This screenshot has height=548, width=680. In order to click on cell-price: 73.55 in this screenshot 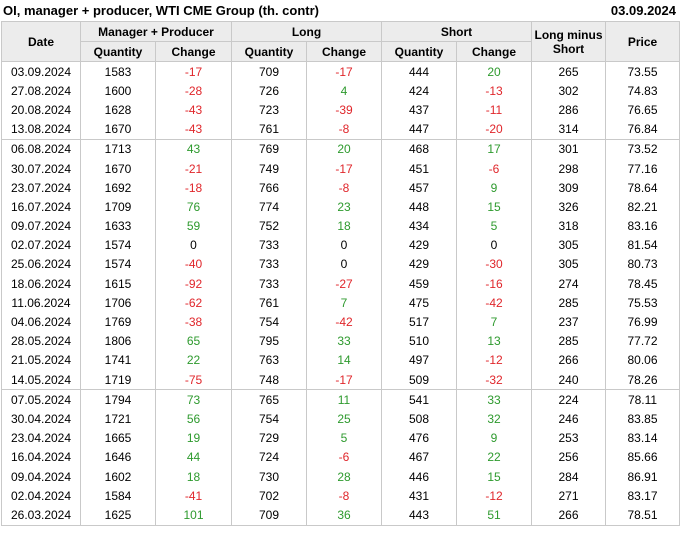, I will do `click(642, 71)`.